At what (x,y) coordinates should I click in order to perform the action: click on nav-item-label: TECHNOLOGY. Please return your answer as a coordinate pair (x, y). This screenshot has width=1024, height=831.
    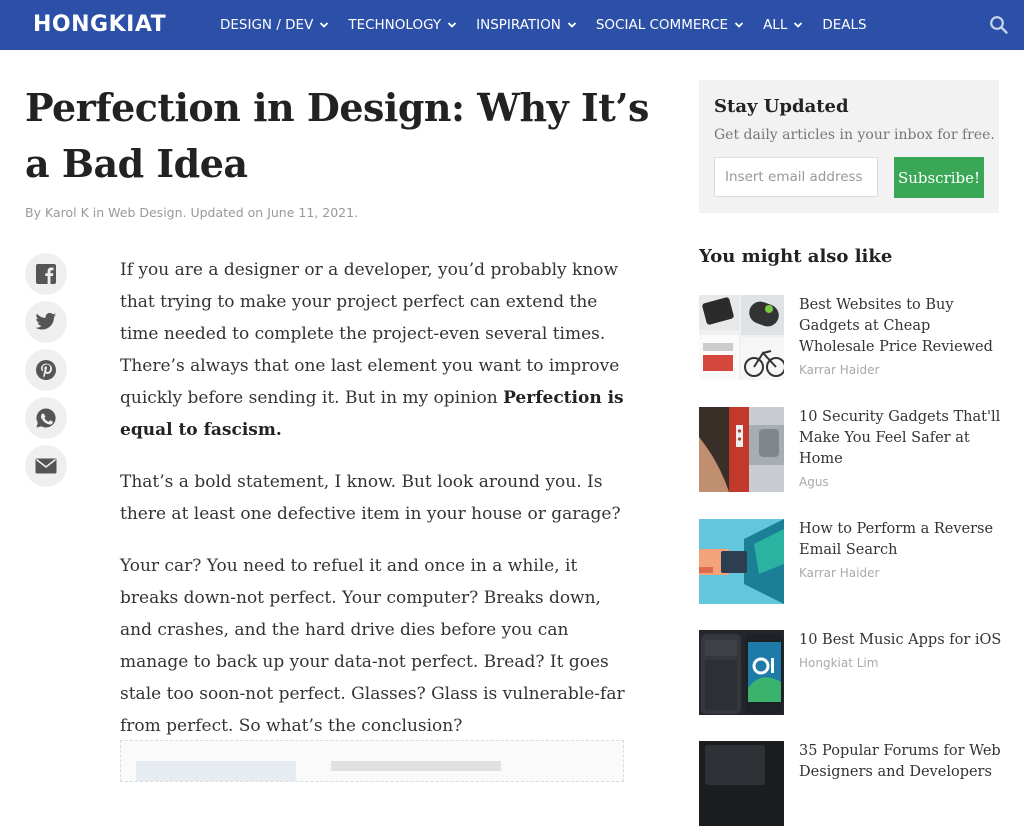
    Looking at the image, I should click on (395, 25).